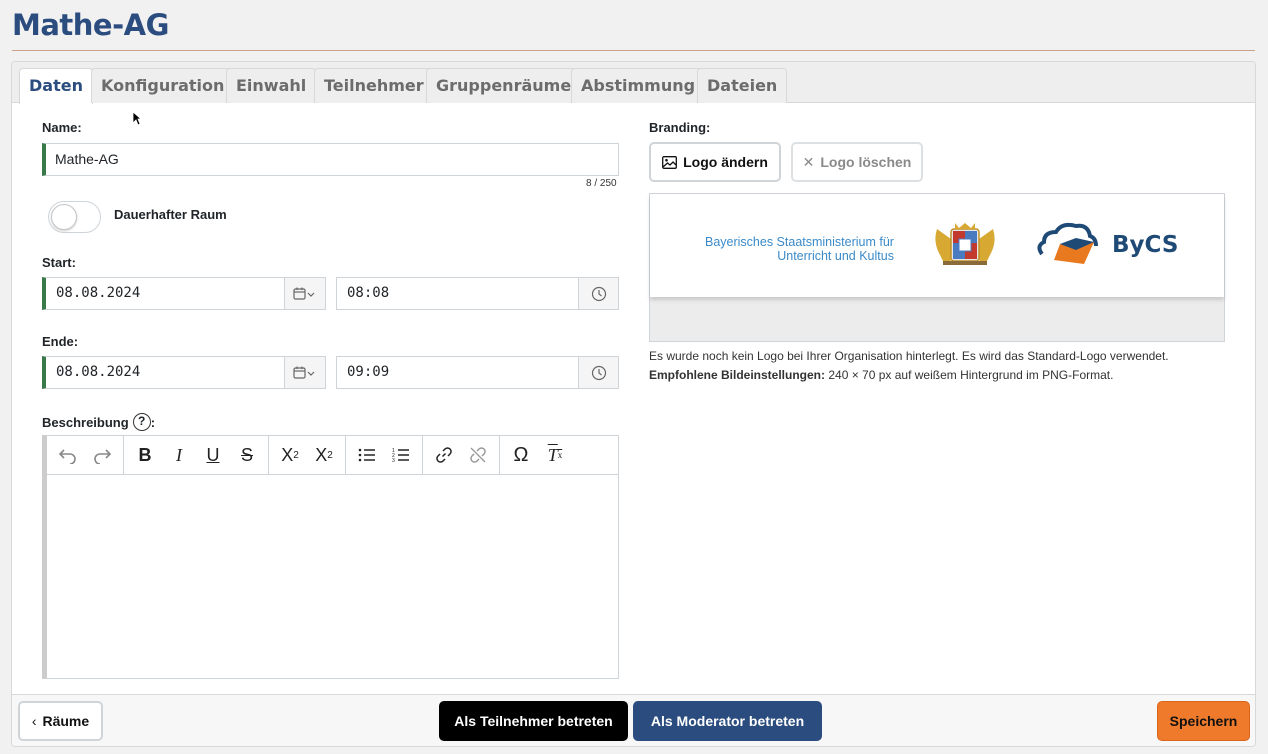 This screenshot has height=754, width=1268. I want to click on clear-format-icon: Tx, so click(555, 455).